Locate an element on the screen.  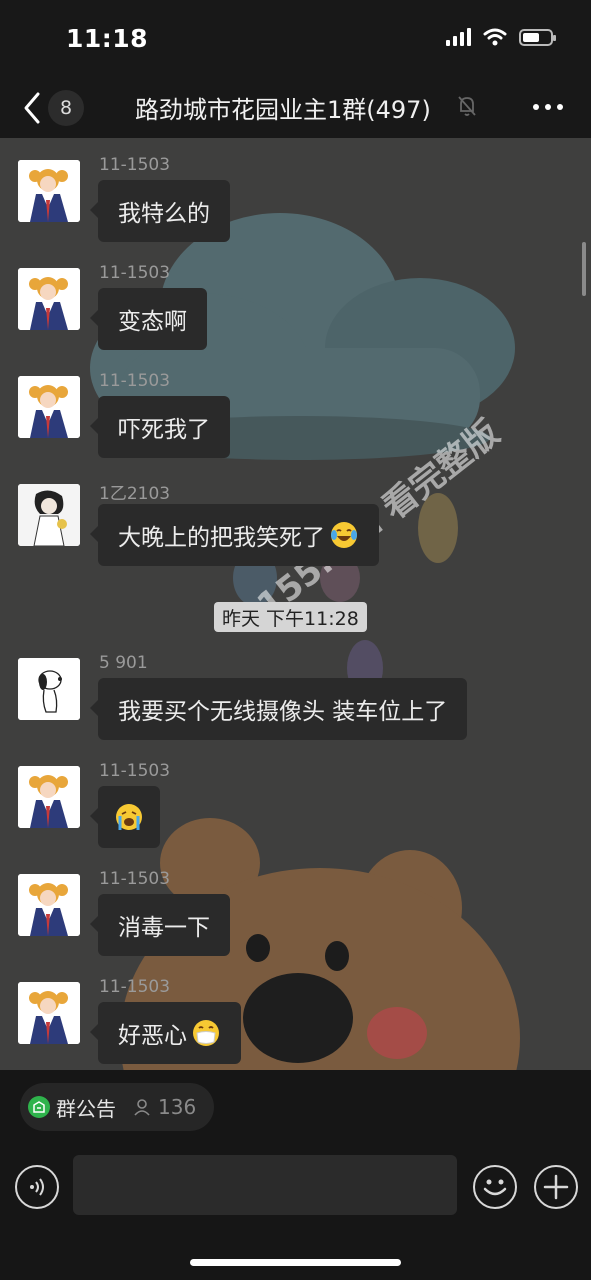
home-indicator is located at coordinates (295, 1262).